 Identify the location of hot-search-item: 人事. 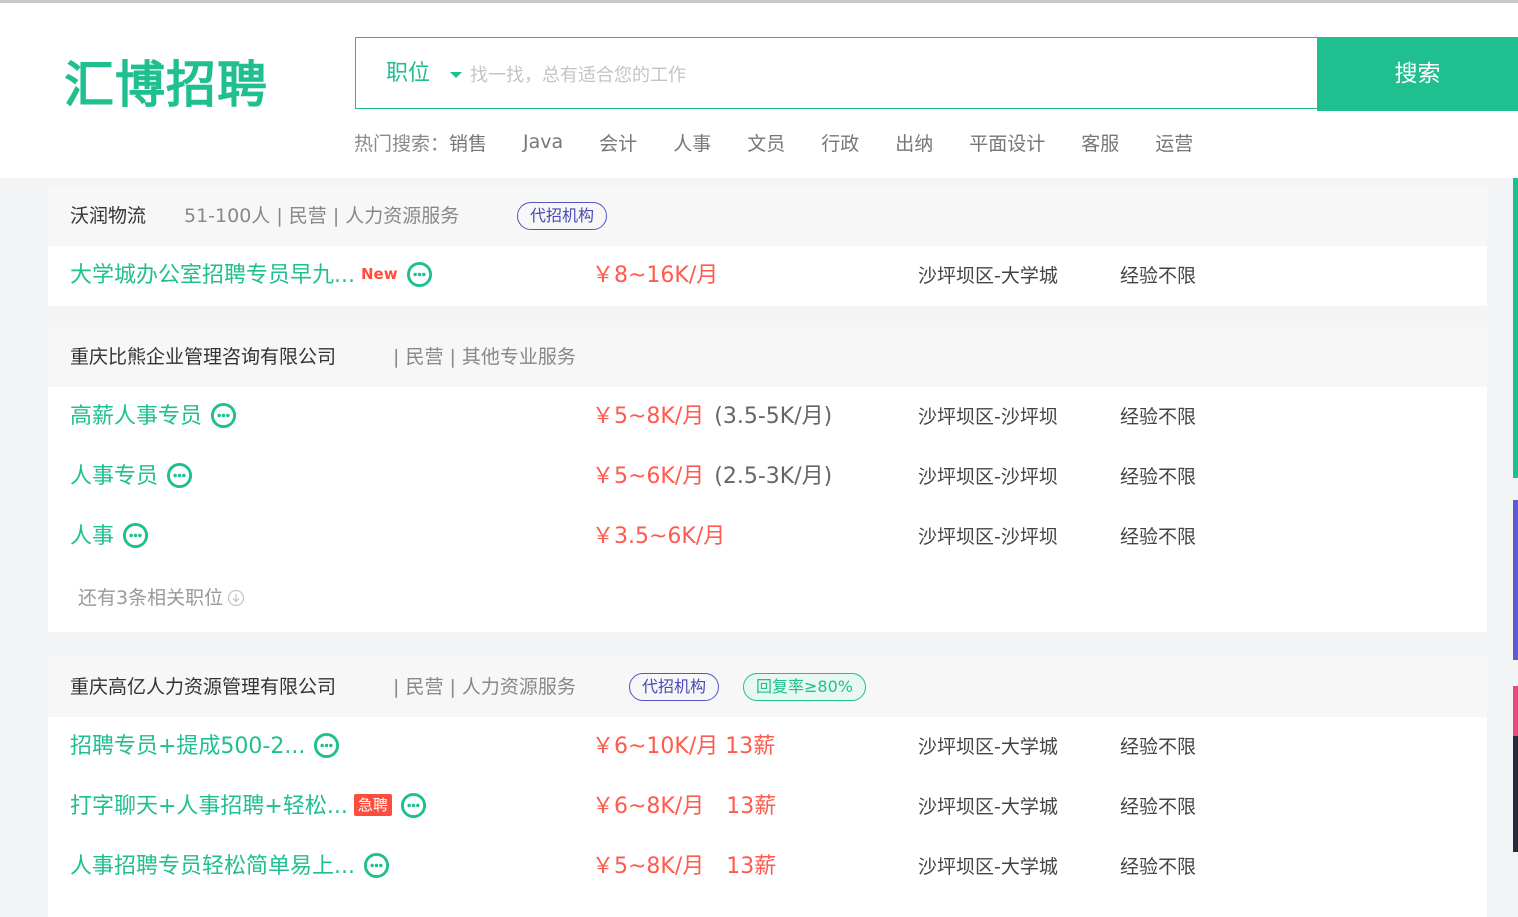
(692, 142).